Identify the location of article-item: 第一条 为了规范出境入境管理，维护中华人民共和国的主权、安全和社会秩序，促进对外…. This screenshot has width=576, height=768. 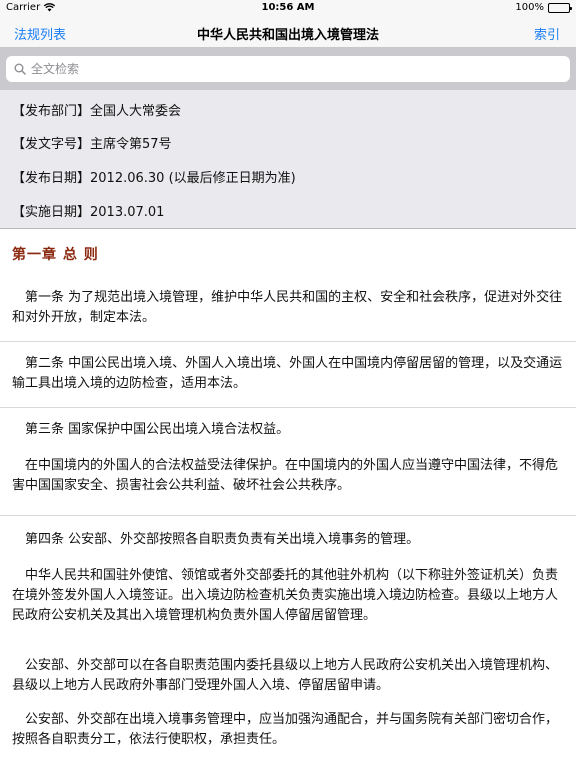
(288, 309).